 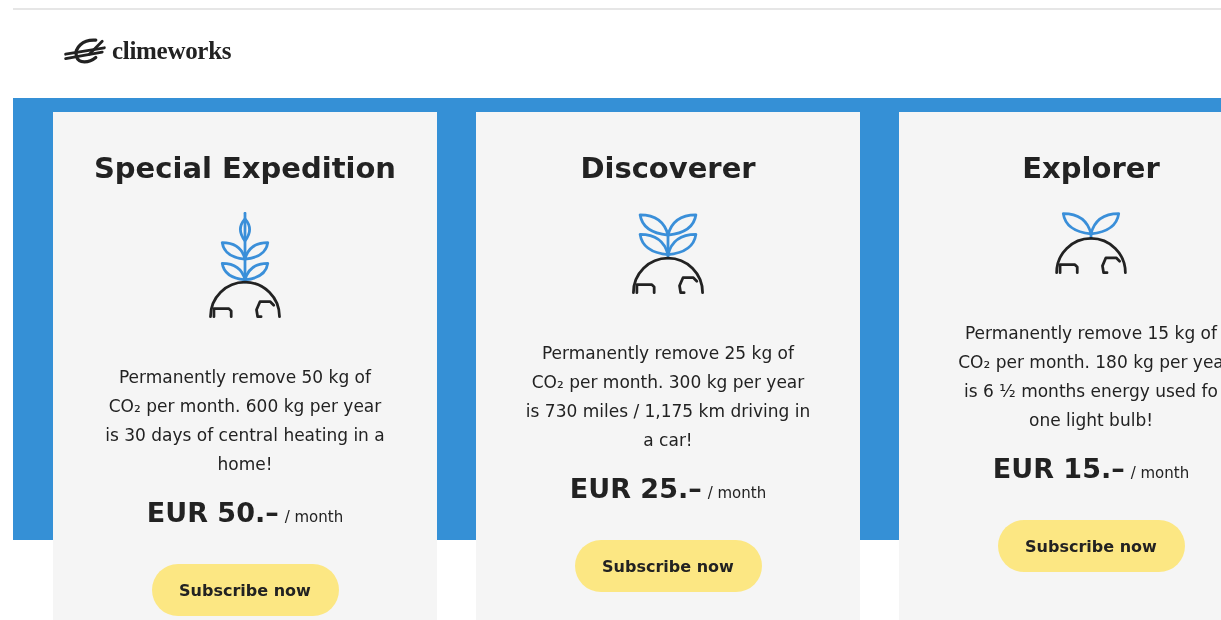 I want to click on plan-description: Permanently remove 50 kg of CO₂ per month. 600 kg per year is 30 days of central heating in a home!, so click(x=245, y=421).